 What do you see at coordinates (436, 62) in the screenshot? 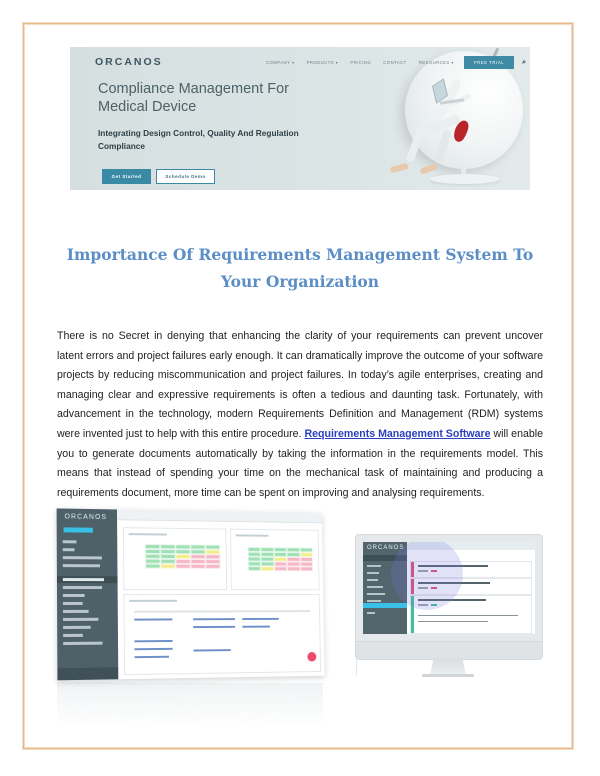
I see `nav-resources: RESOURCES ▾` at bounding box center [436, 62].